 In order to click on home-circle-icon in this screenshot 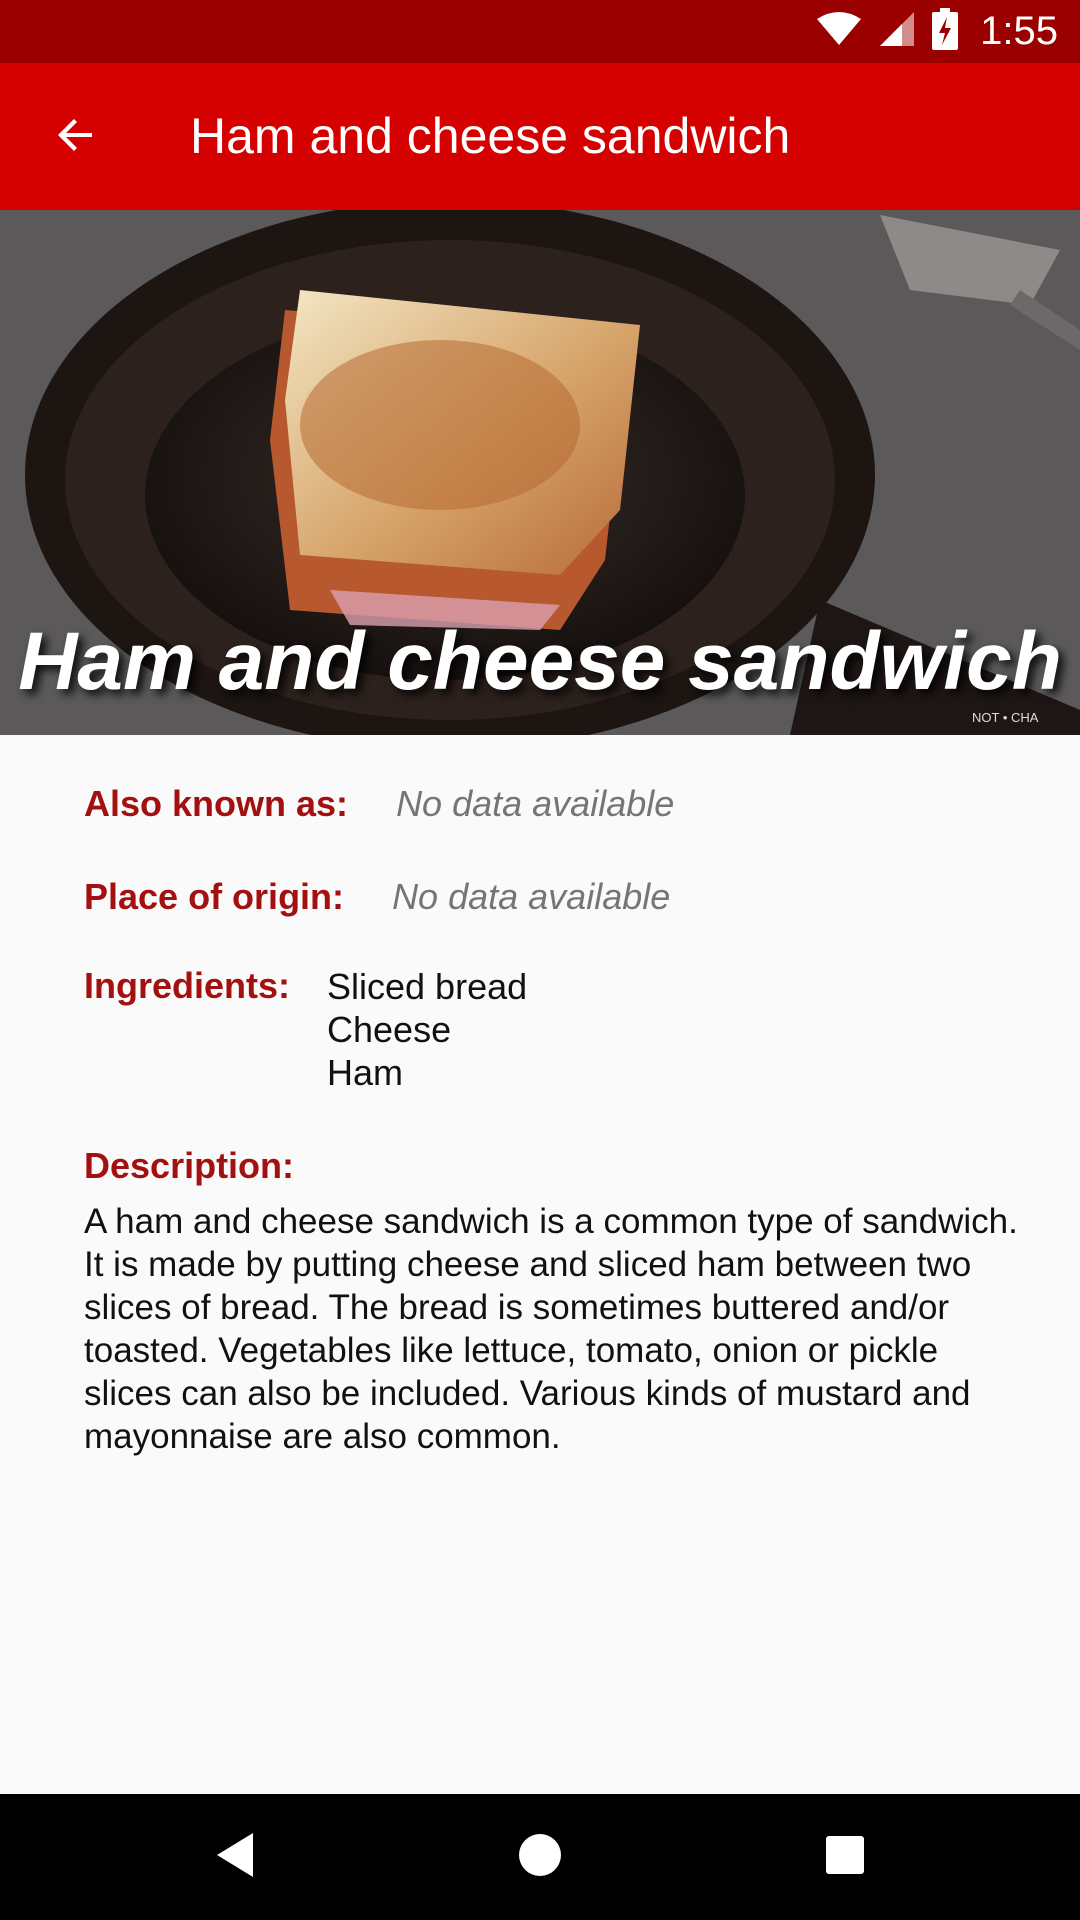, I will do `click(540, 1857)`.